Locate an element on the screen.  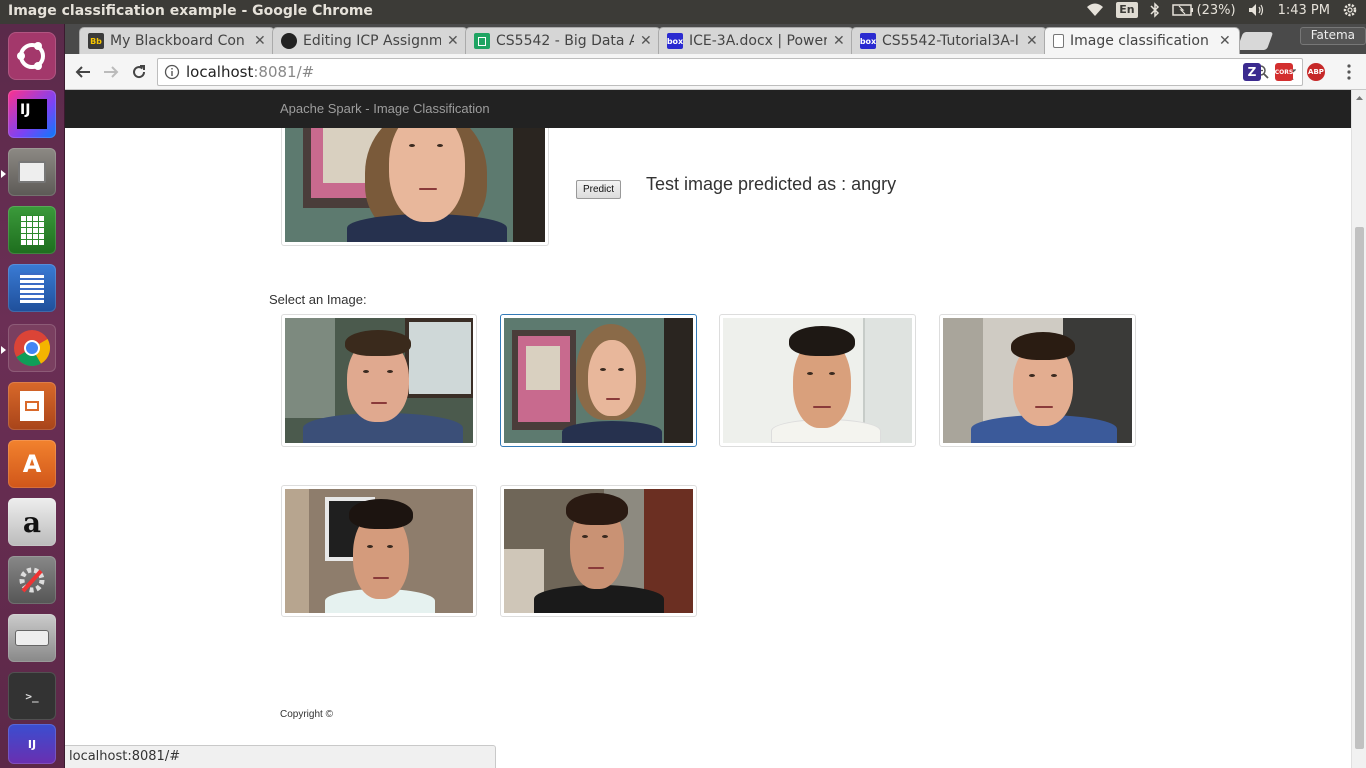
navbar-brand: Apache Spark - Image Classification is located at coordinates (385, 108).